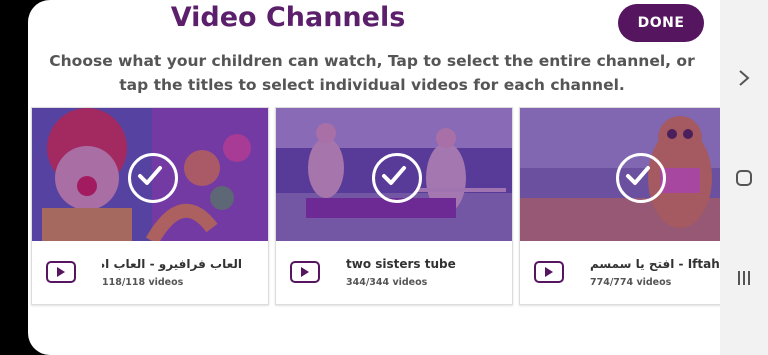  What do you see at coordinates (288, 17) in the screenshot?
I see `page-title: Video Channels` at bounding box center [288, 17].